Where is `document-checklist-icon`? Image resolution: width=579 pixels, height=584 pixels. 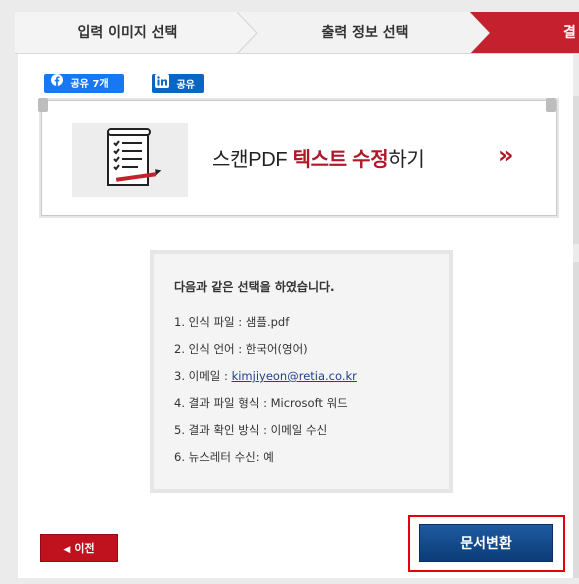 document-checklist-icon is located at coordinates (134, 157).